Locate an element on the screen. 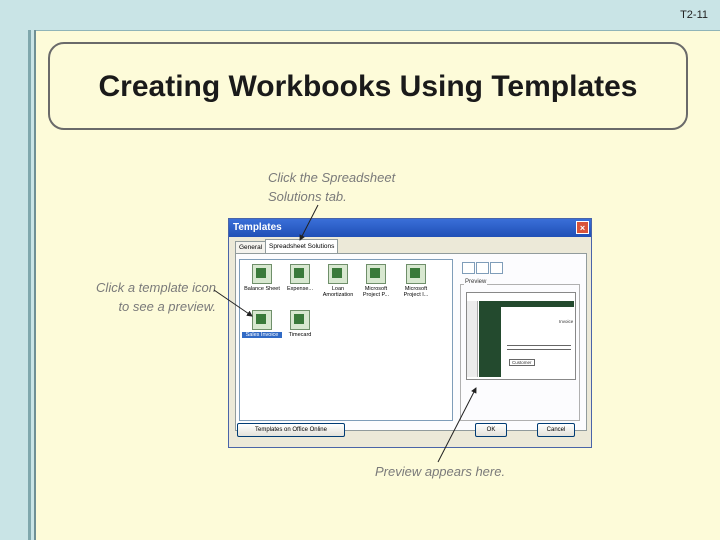 Image resolution: width=720 pixels, height=540 pixels. arrow-to-preview is located at coordinates (457, 425).